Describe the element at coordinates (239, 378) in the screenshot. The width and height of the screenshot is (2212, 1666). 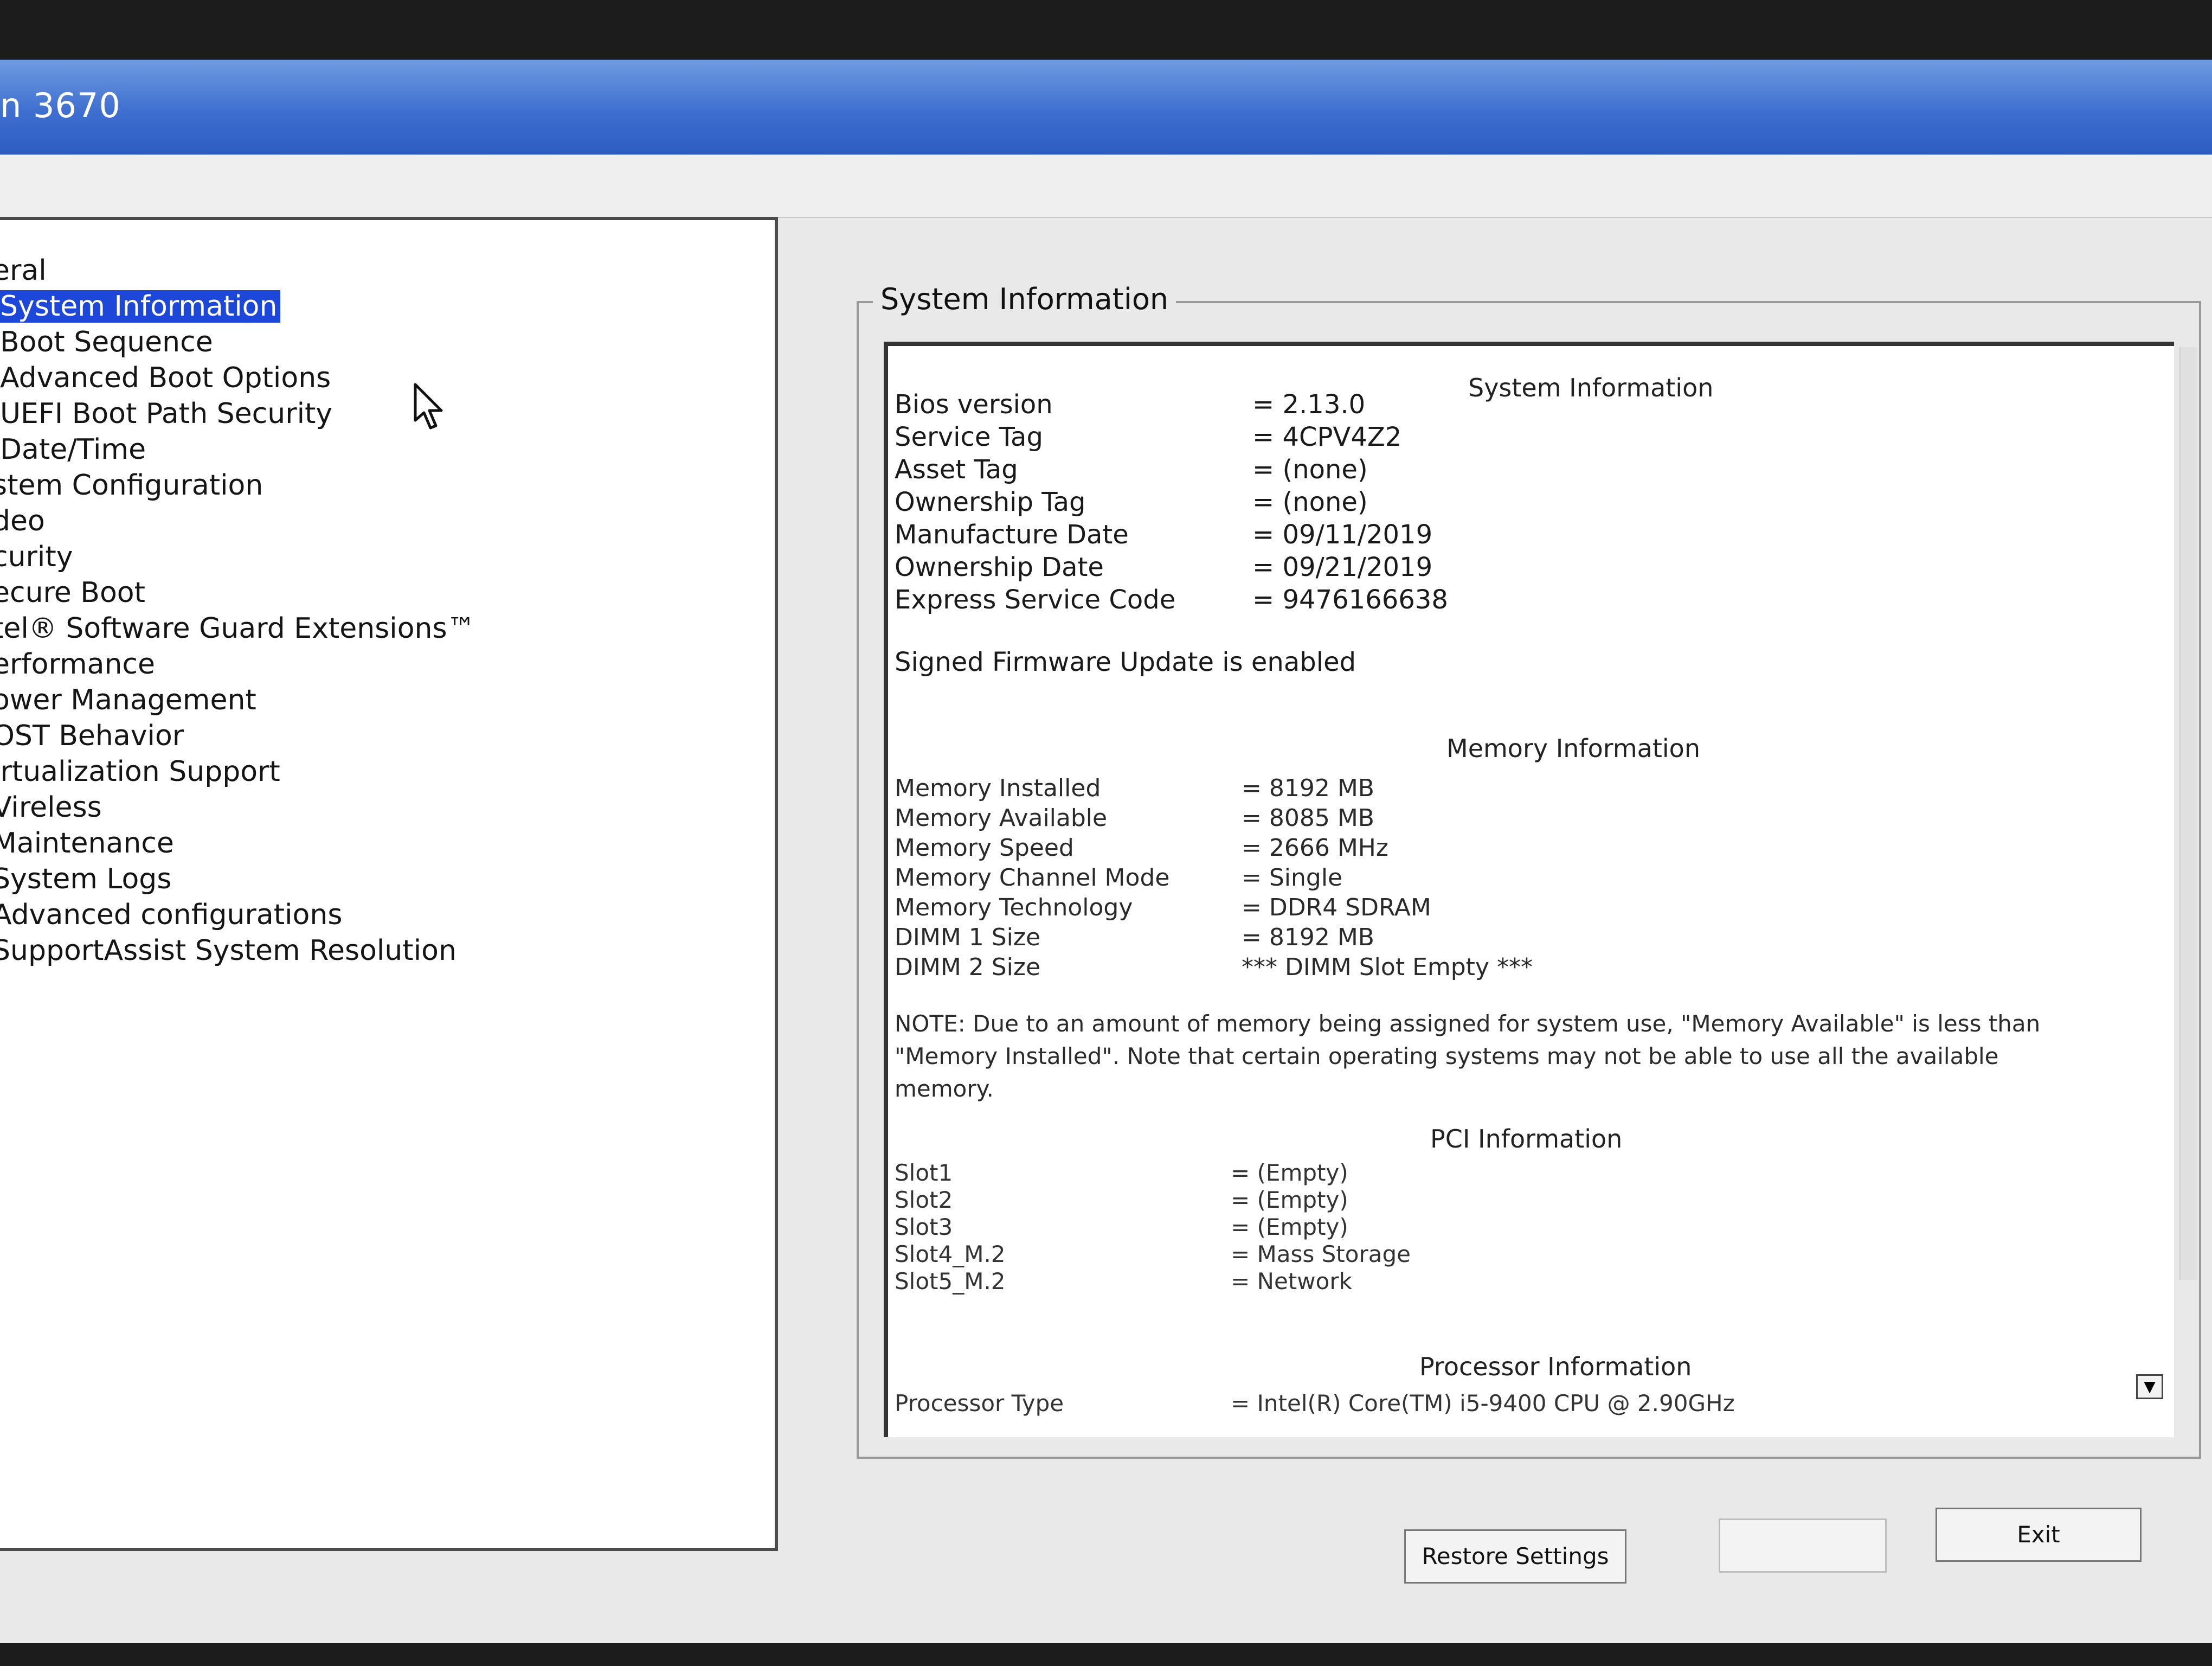
I see `nav-item-advanced-boot-options: Advanced Boot Options` at that location.